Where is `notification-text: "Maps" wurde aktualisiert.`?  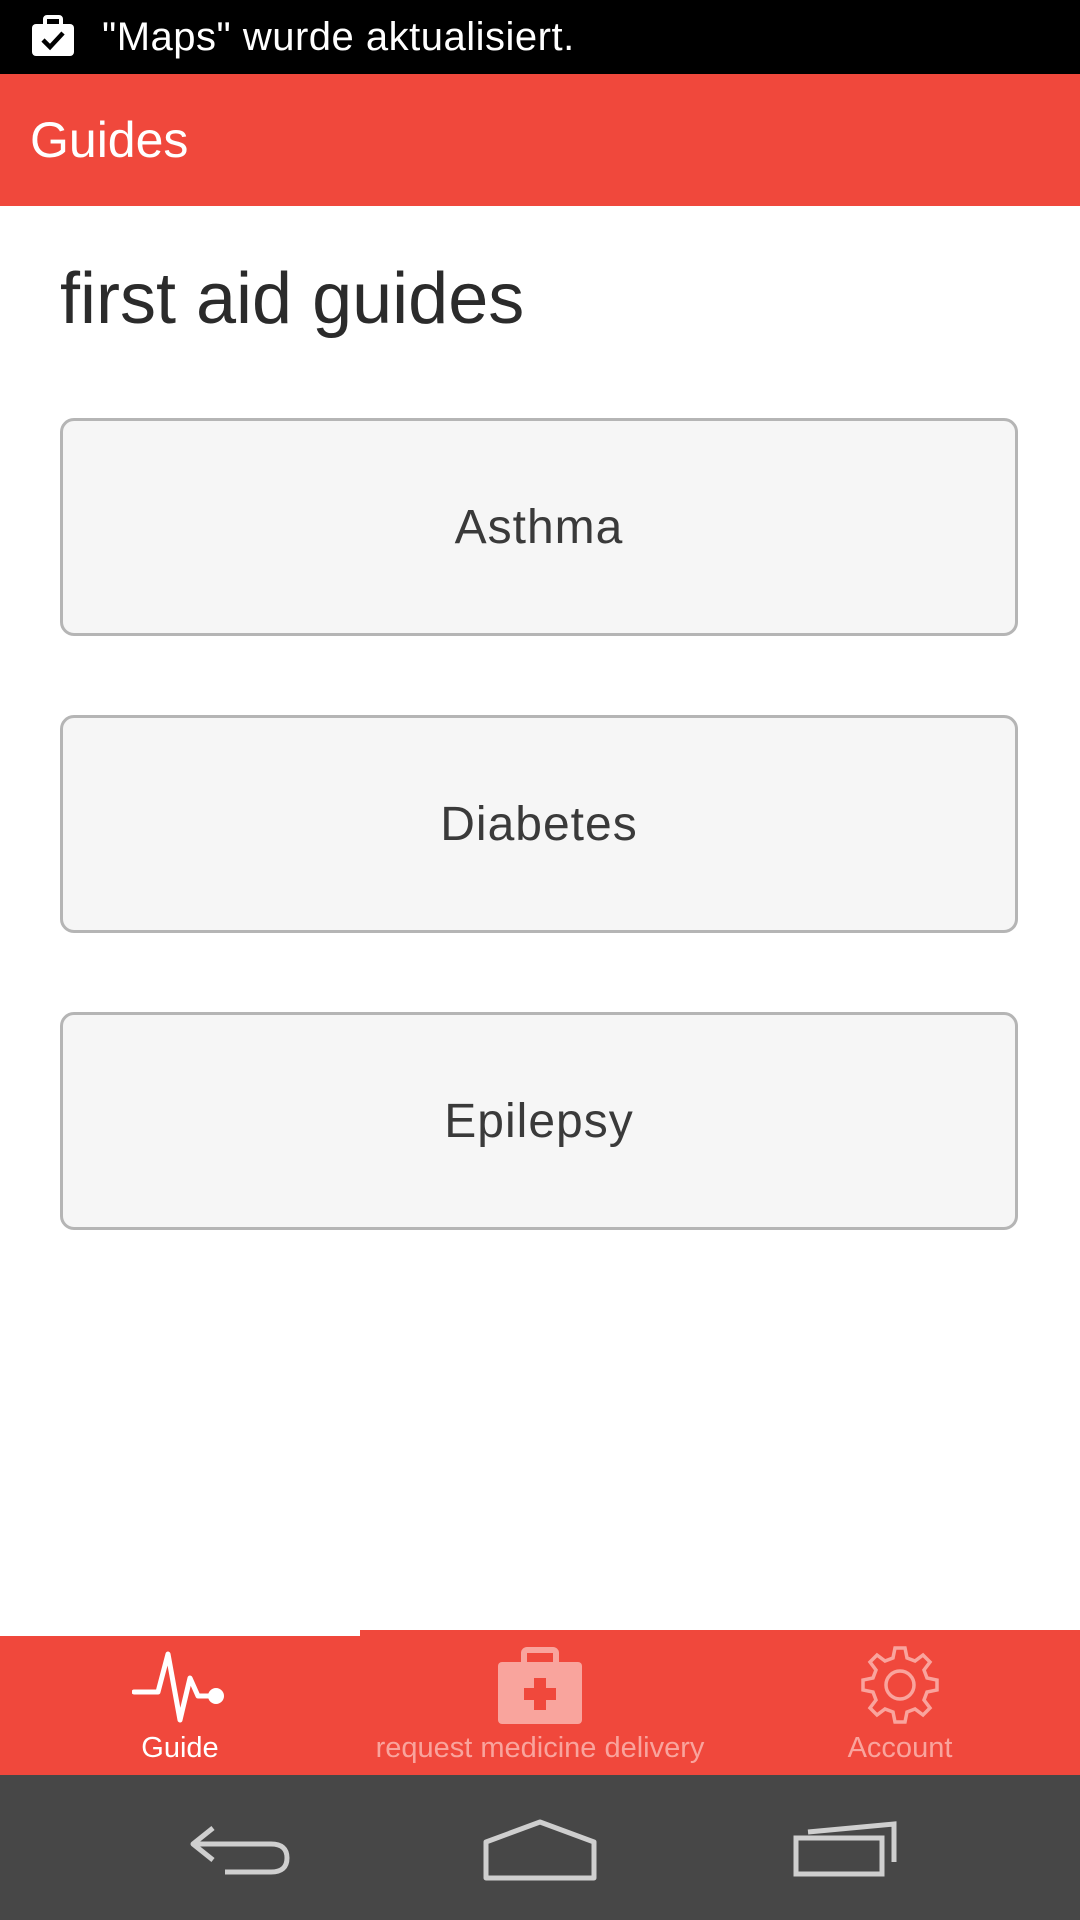
notification-text: "Maps" wurde aktualisiert. is located at coordinates (338, 36).